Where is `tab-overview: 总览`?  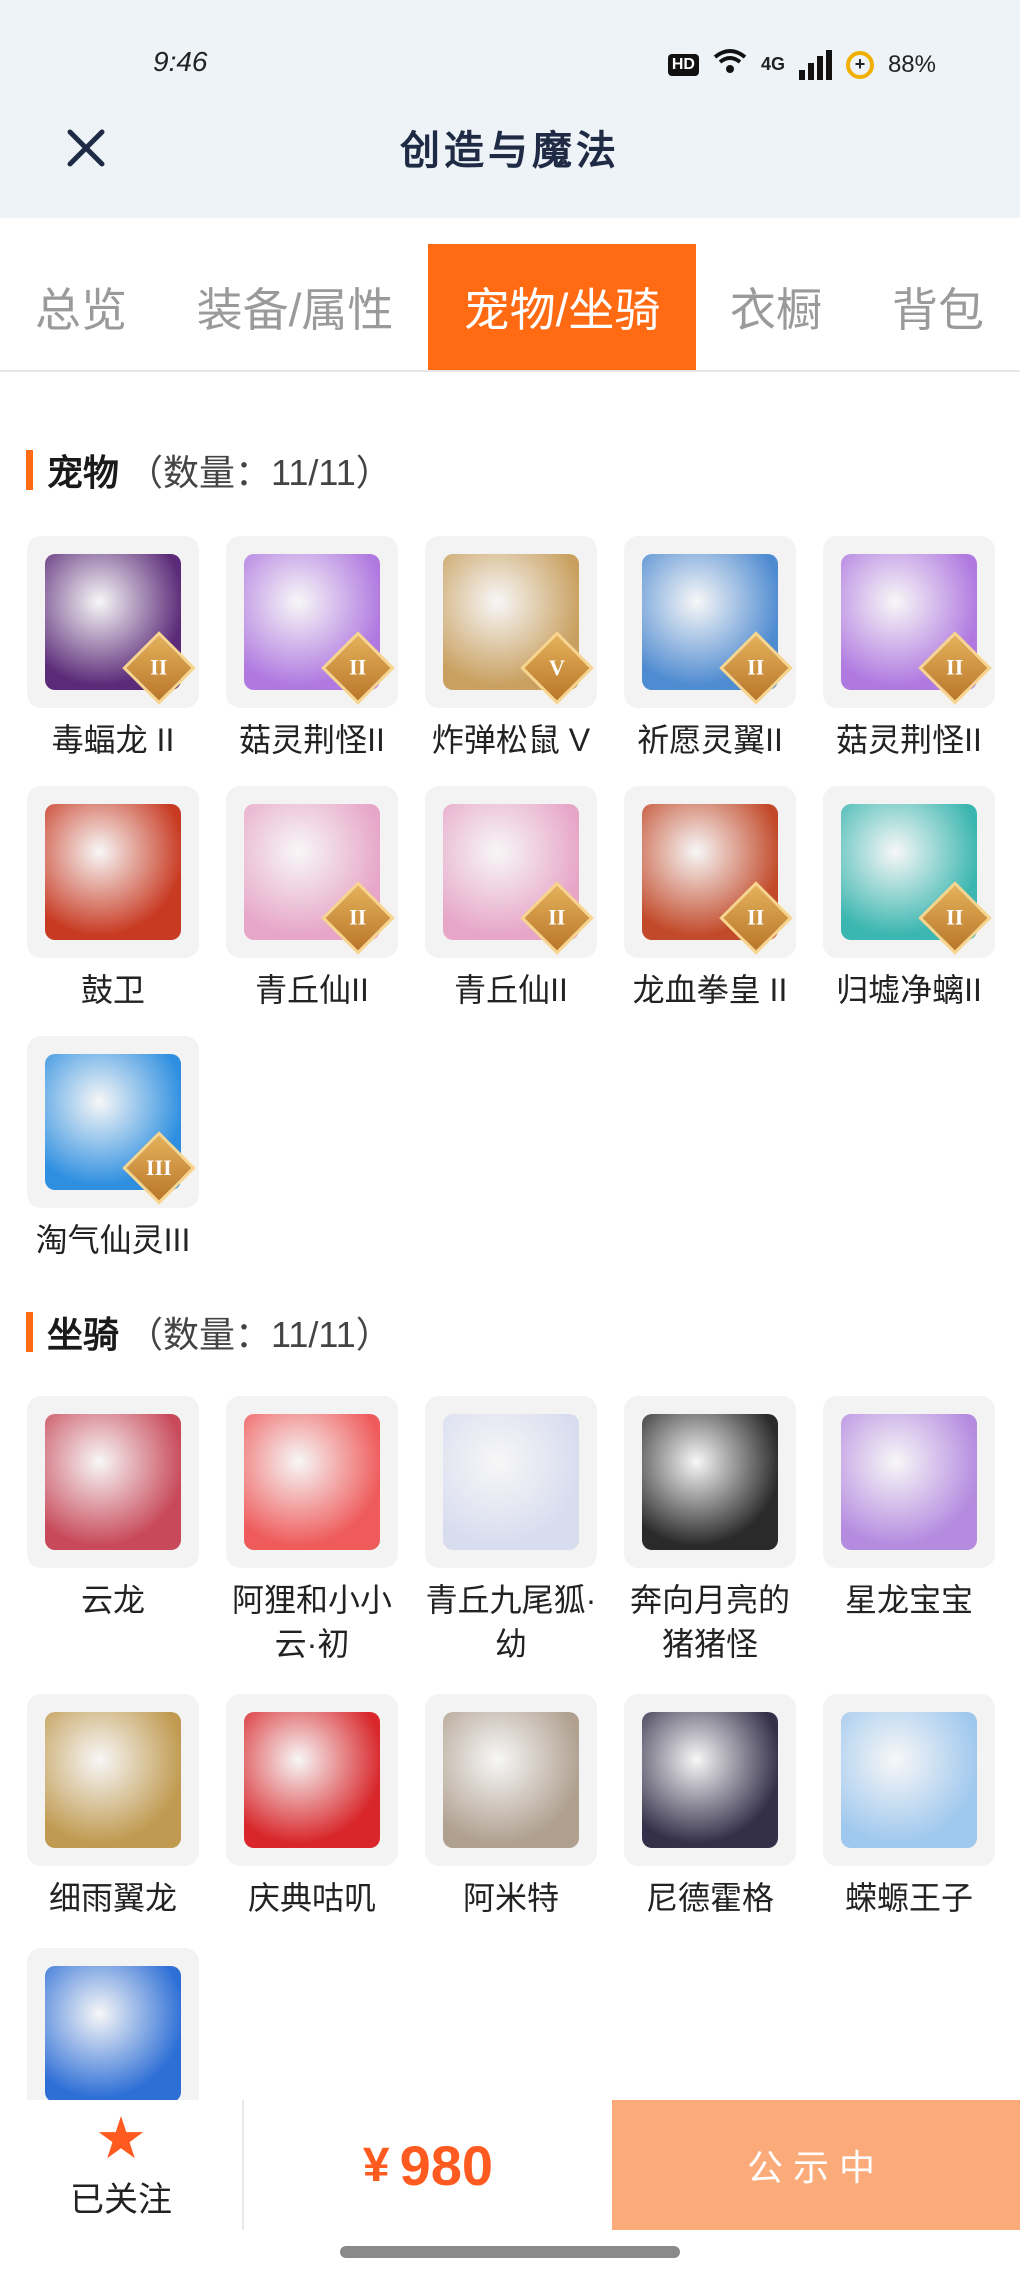
tab-overview: 总览 is located at coordinates (81, 307).